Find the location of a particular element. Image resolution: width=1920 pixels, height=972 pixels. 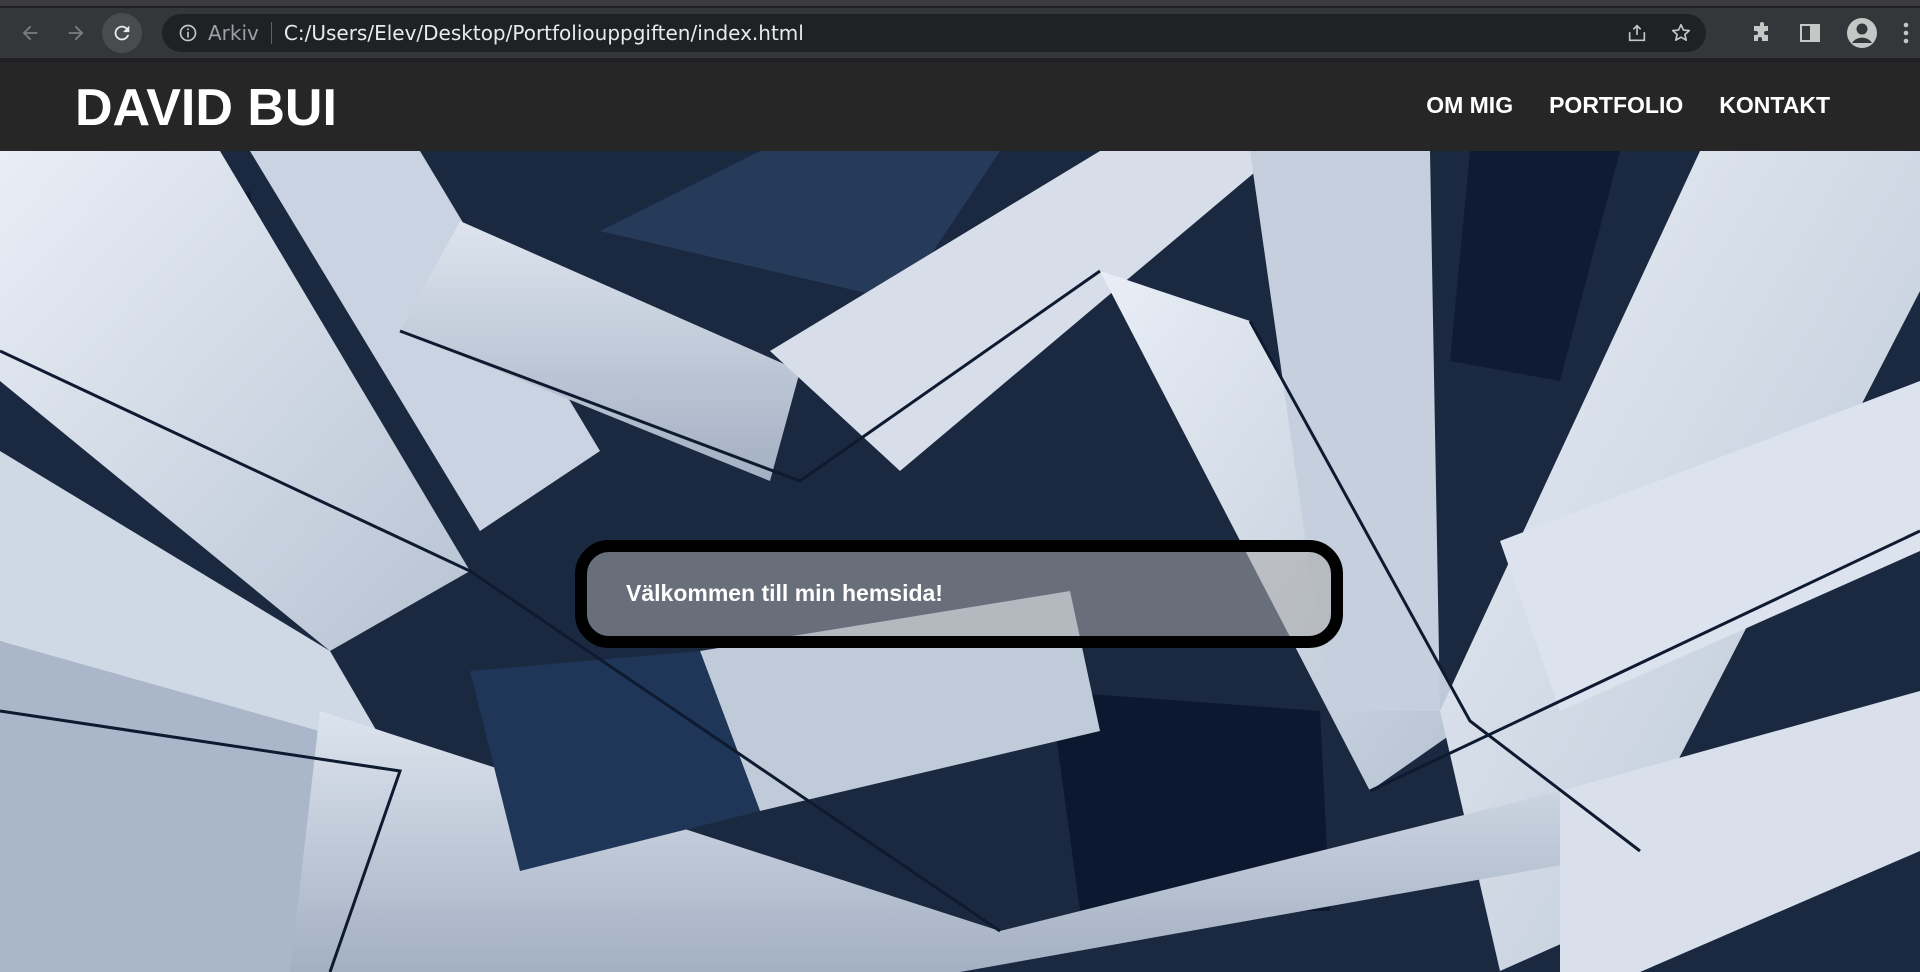

nav-link-portfolio: PORTFOLIO is located at coordinates (1616, 105).